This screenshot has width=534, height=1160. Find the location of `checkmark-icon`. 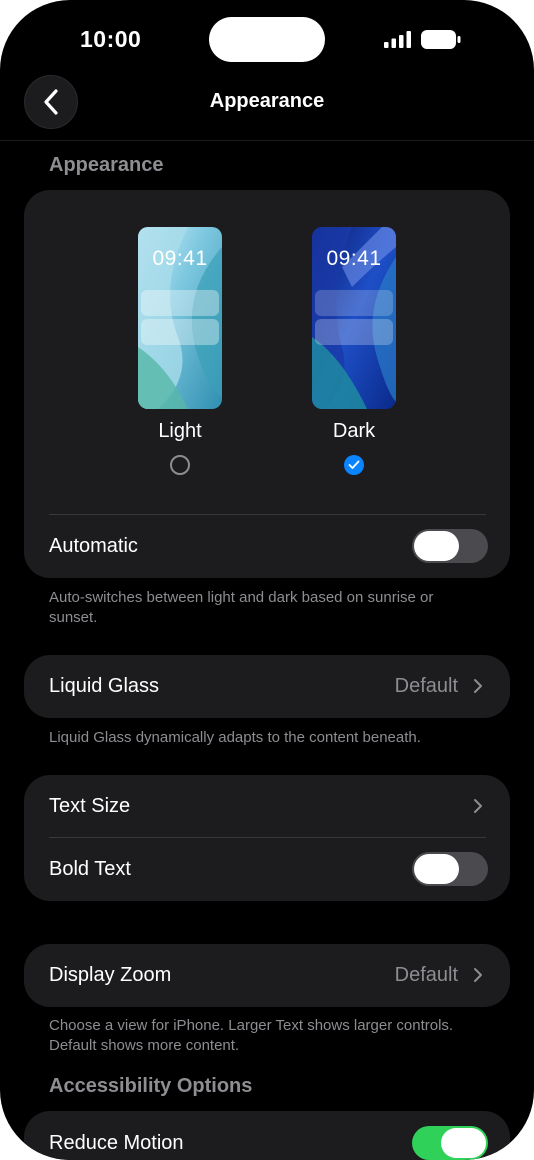

checkmark-icon is located at coordinates (354, 464).